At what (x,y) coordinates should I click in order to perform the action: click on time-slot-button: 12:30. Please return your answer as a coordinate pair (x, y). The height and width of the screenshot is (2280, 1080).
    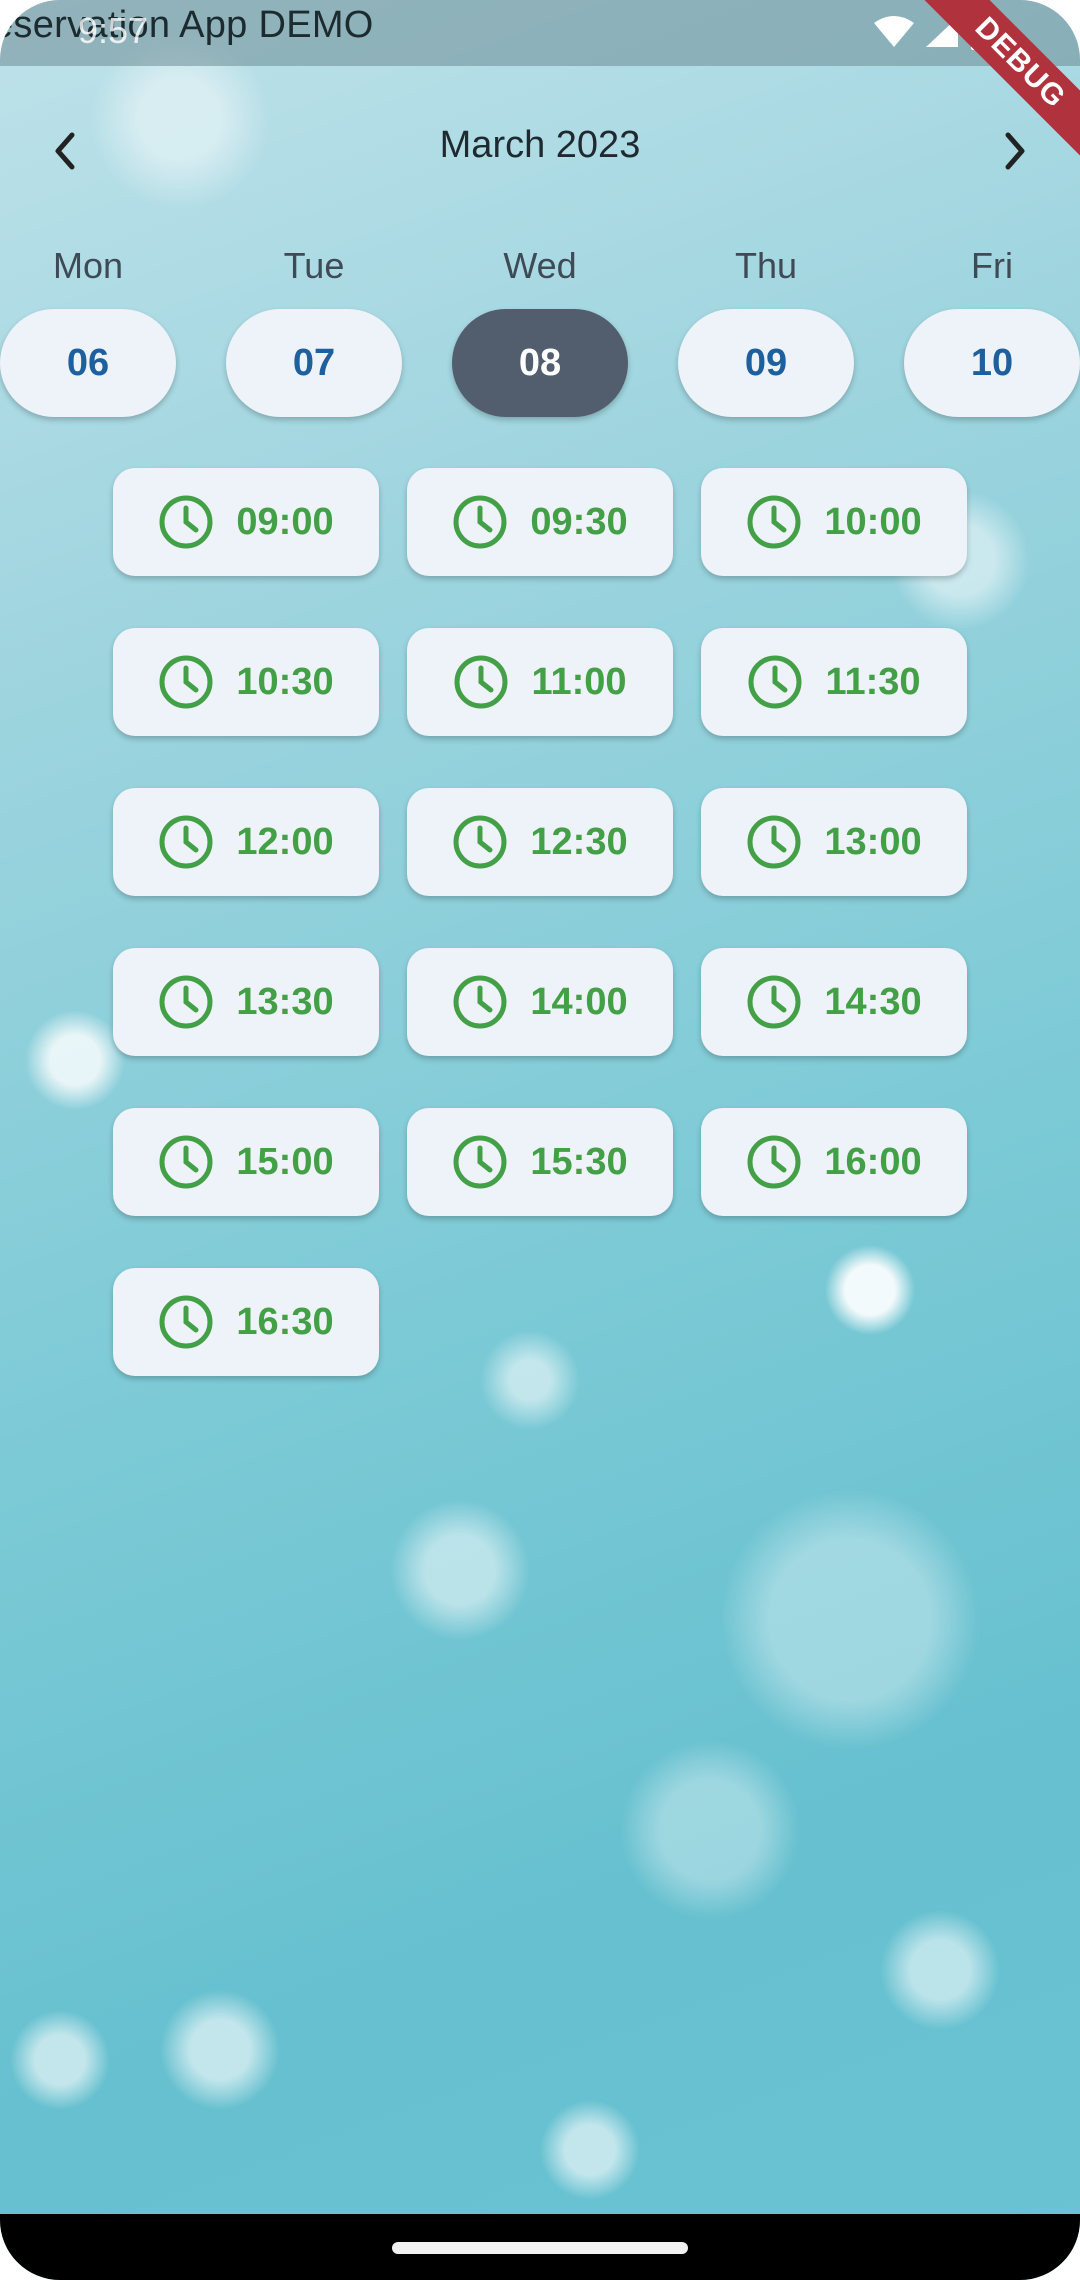
    Looking at the image, I should click on (540, 842).